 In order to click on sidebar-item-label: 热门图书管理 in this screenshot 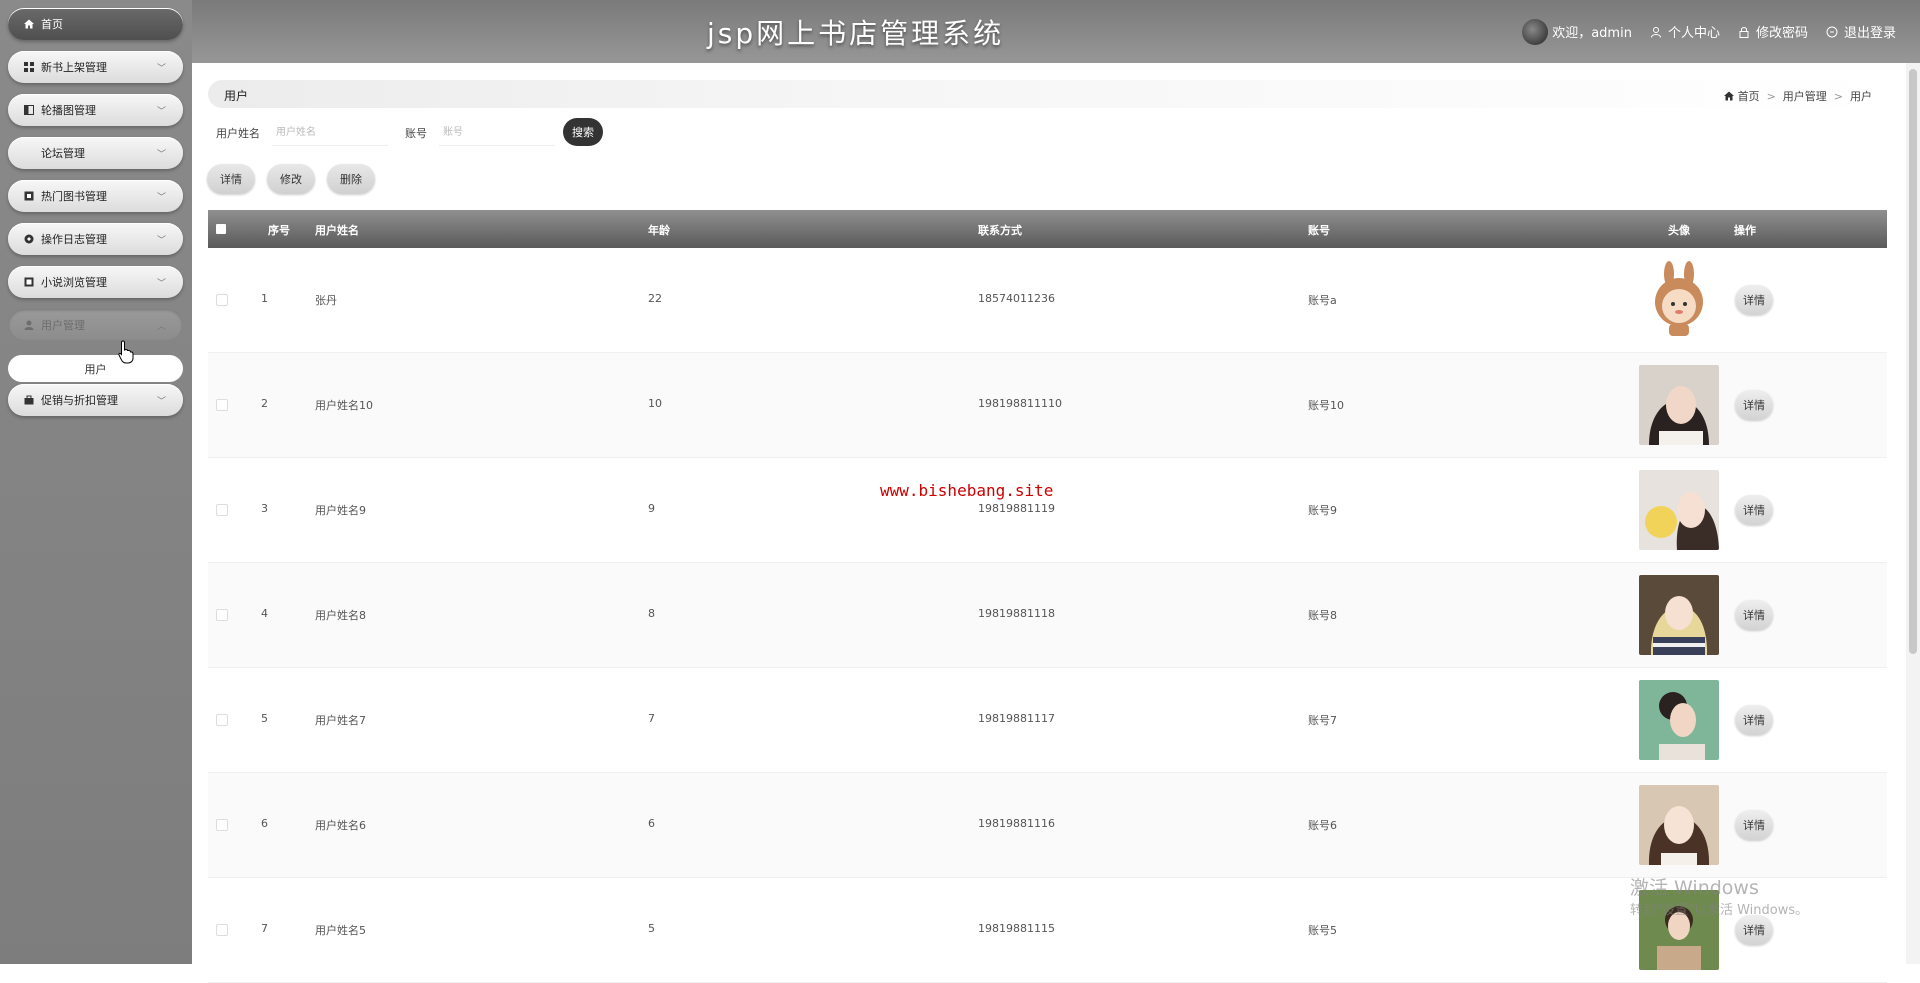, I will do `click(74, 196)`.